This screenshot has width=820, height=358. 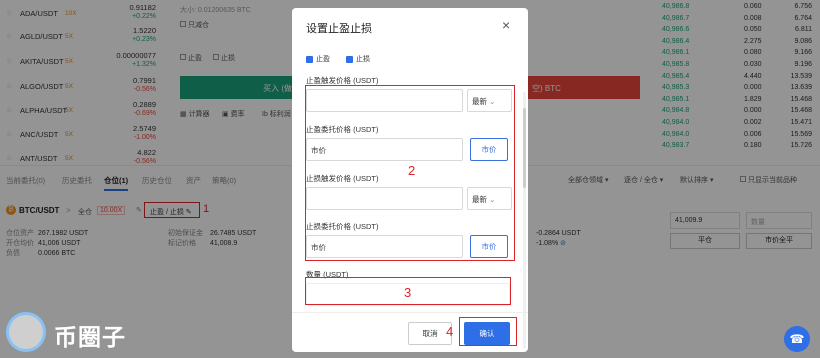 What do you see at coordinates (430, 333) in the screenshot?
I see `cancel-label: 取消` at bounding box center [430, 333].